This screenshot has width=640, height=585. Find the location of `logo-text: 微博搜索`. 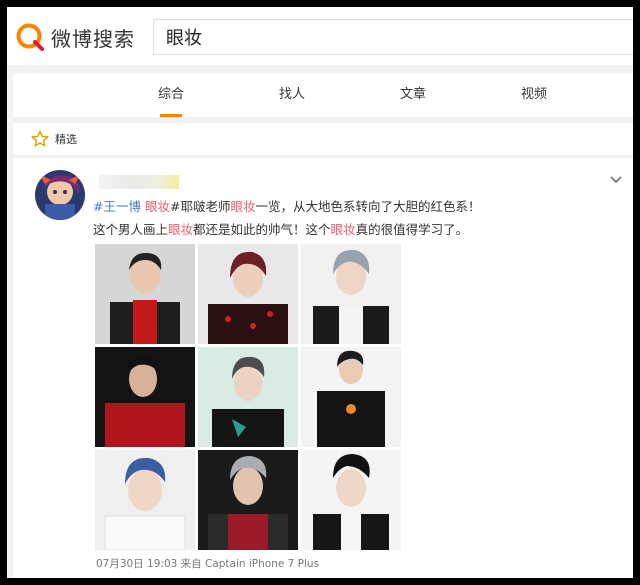

logo-text: 微博搜索 is located at coordinates (93, 38).